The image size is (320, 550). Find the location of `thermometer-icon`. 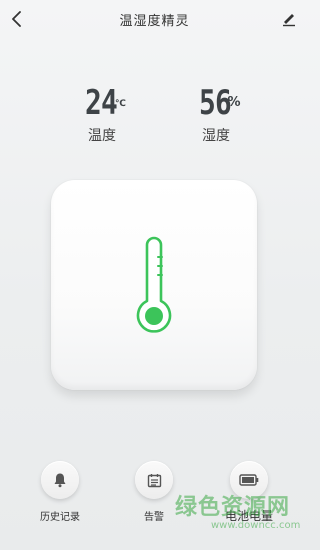

thermometer-icon is located at coordinates (154, 284).